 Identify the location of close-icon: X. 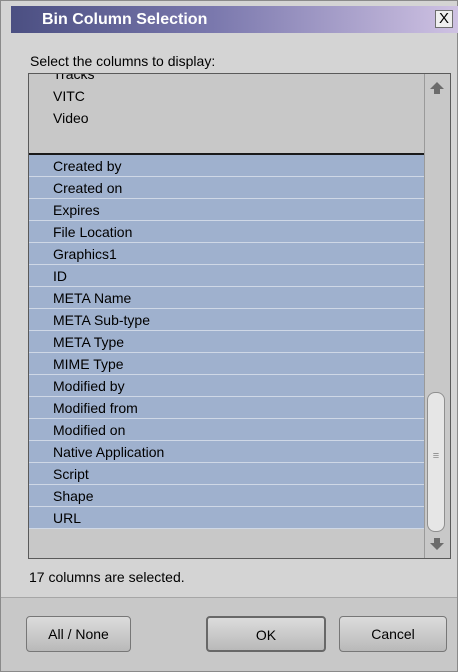
(444, 18).